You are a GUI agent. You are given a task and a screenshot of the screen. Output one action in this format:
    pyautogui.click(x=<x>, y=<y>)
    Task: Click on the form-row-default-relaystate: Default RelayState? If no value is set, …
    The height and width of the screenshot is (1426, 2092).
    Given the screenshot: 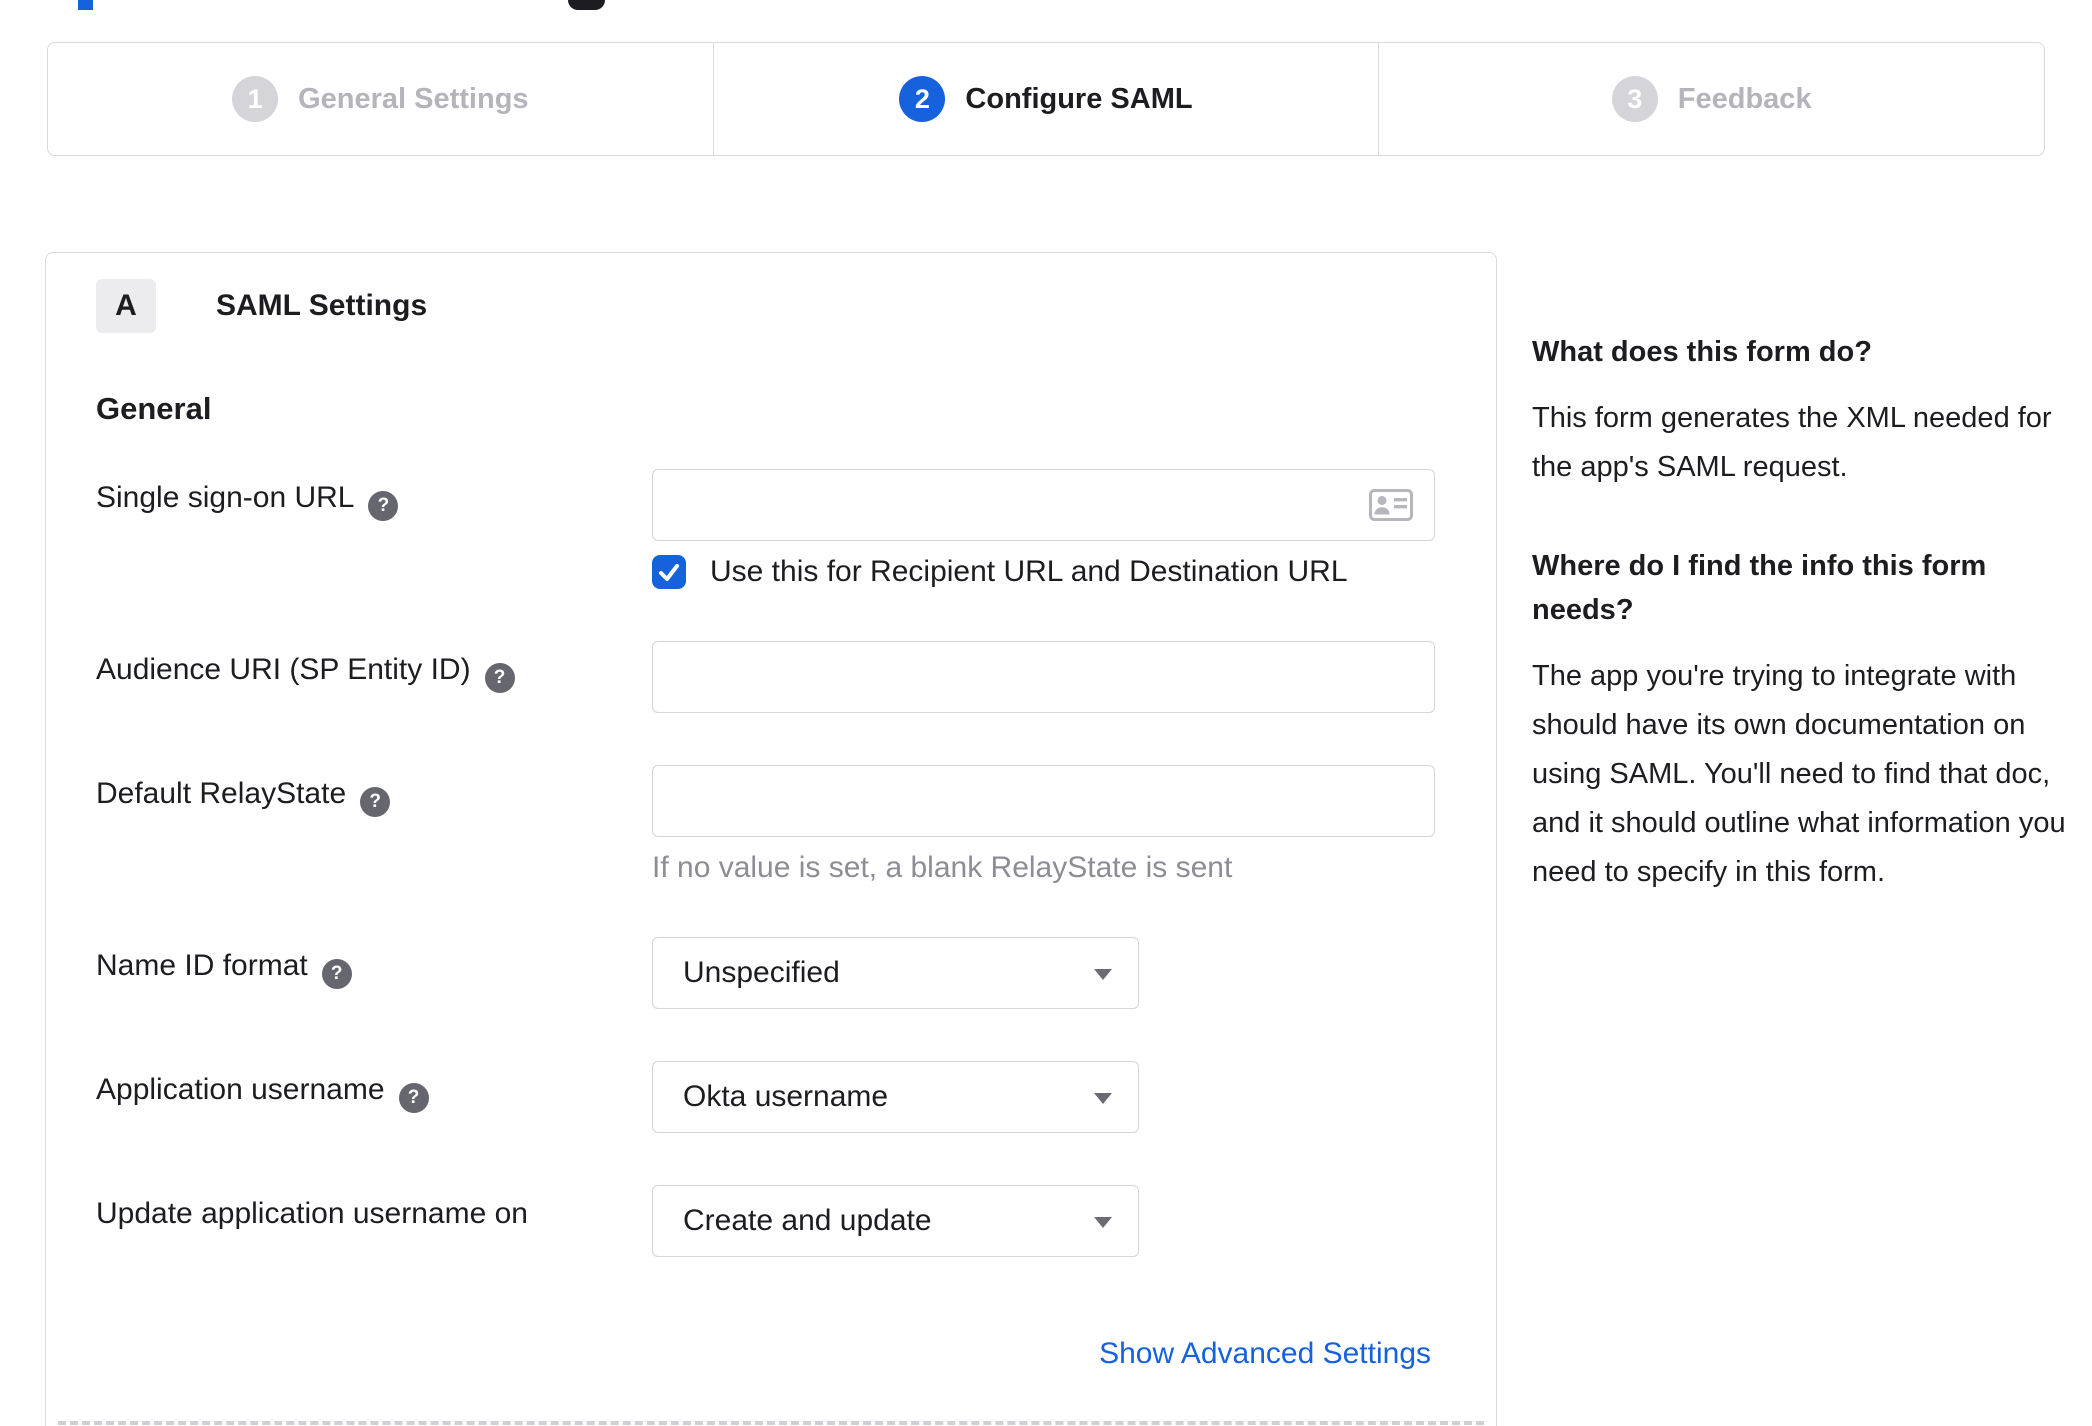 What is the action you would take?
    pyautogui.click(x=771, y=825)
    